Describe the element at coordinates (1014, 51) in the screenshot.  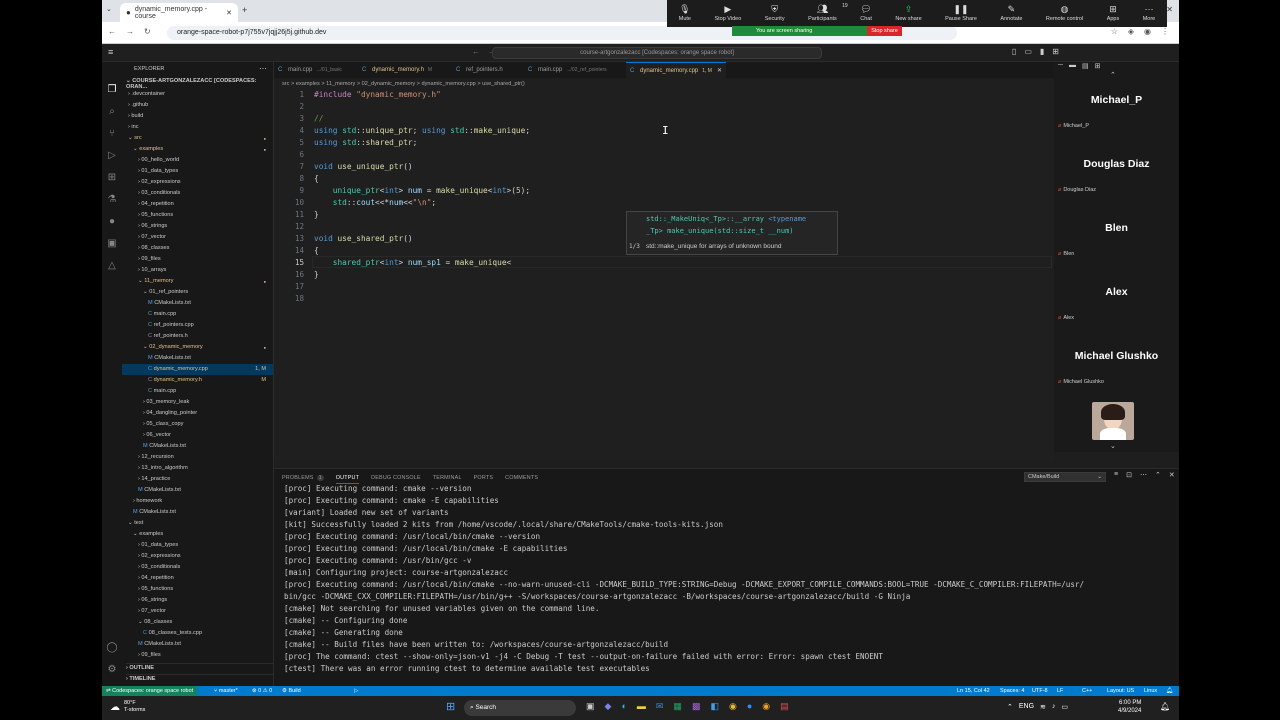
I see `toggle-sidebar-icon: ▯` at that location.